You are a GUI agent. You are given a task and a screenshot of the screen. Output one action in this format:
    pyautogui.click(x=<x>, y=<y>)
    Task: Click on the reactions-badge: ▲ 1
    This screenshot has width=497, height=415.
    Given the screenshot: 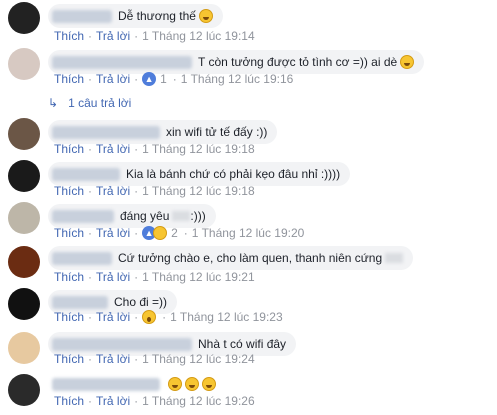 What is the action you would take?
    pyautogui.click(x=154, y=79)
    